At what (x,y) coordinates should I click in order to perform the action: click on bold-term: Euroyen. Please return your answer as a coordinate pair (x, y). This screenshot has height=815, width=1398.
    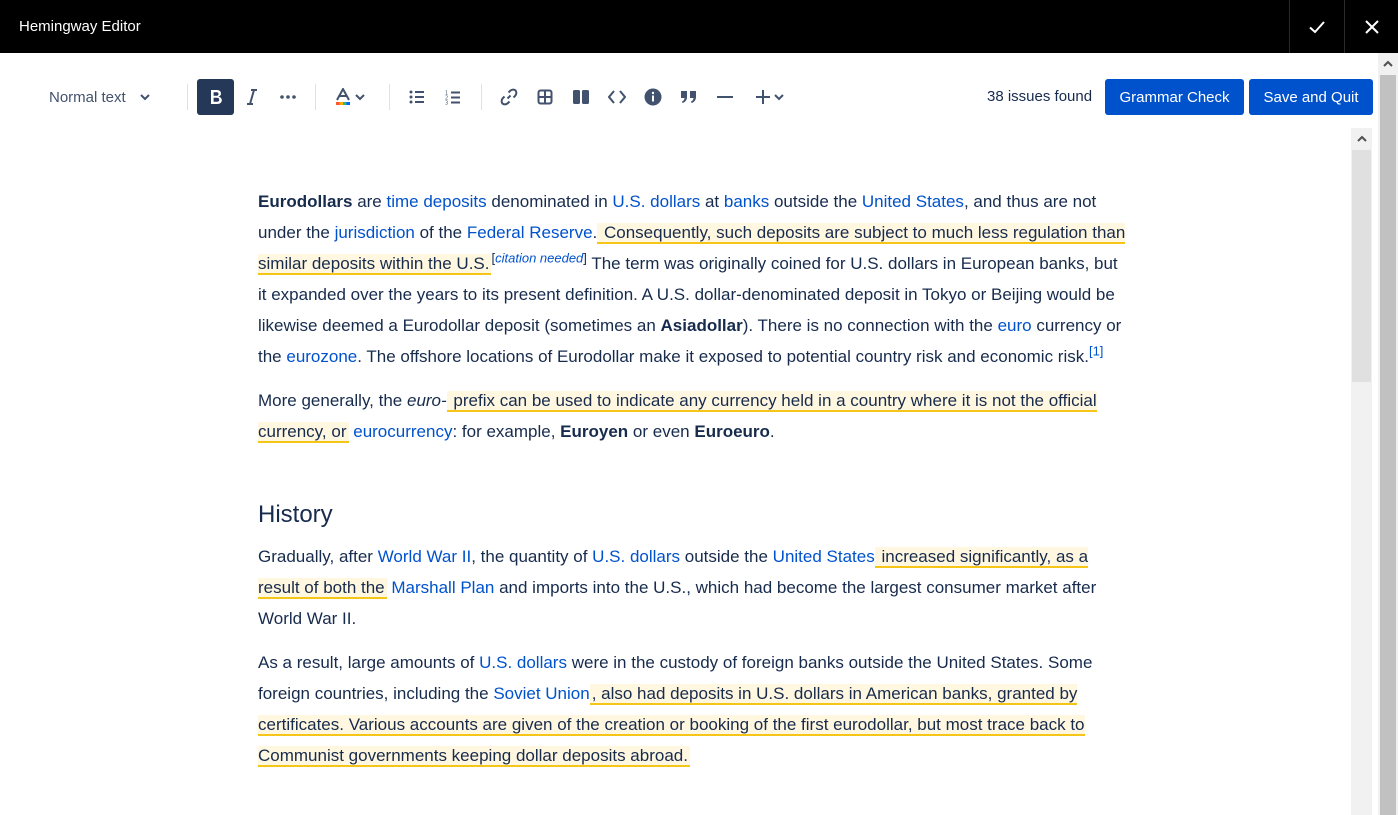
    Looking at the image, I should click on (594, 431).